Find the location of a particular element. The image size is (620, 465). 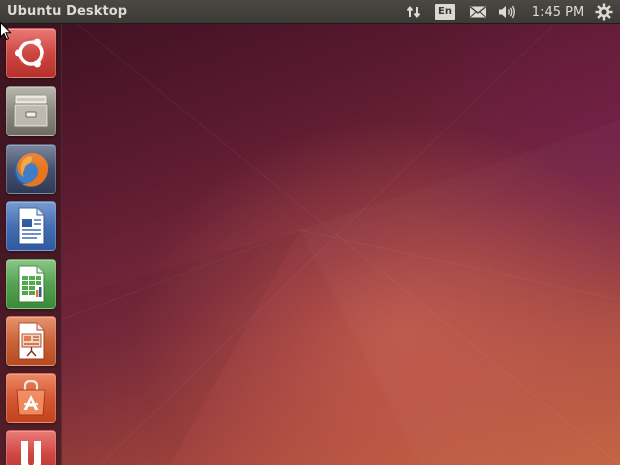

messaging-indicator is located at coordinates (478, 12).